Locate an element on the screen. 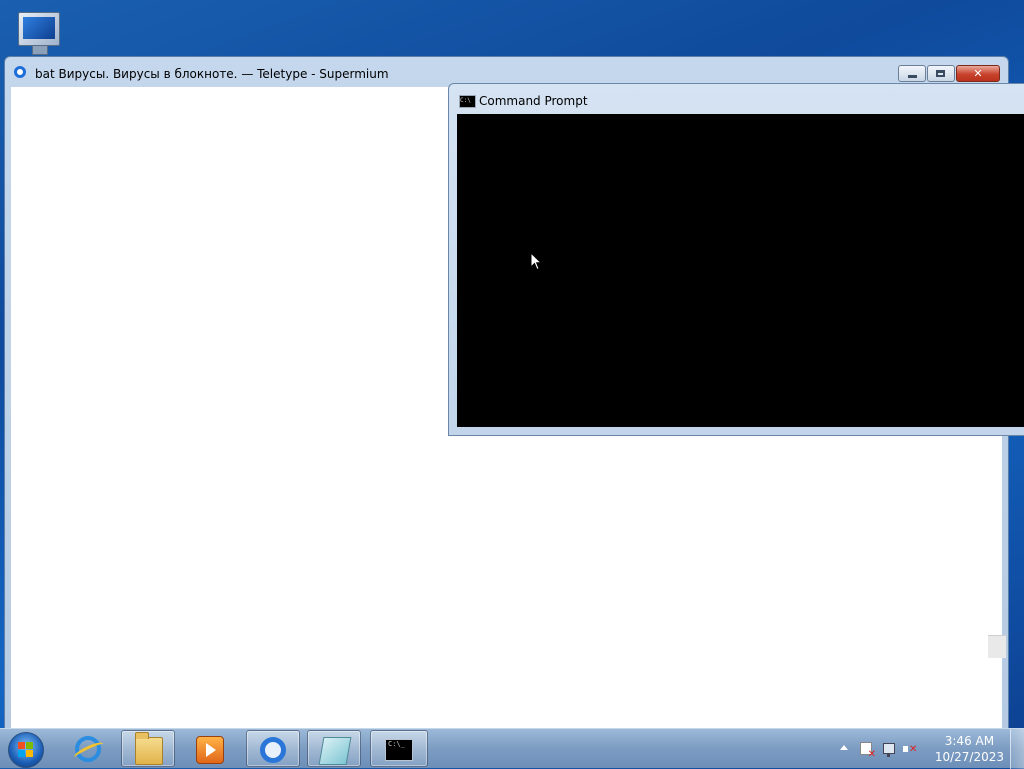 This screenshot has width=1024, height=769. scrollbar-fragment is located at coordinates (997, 646).